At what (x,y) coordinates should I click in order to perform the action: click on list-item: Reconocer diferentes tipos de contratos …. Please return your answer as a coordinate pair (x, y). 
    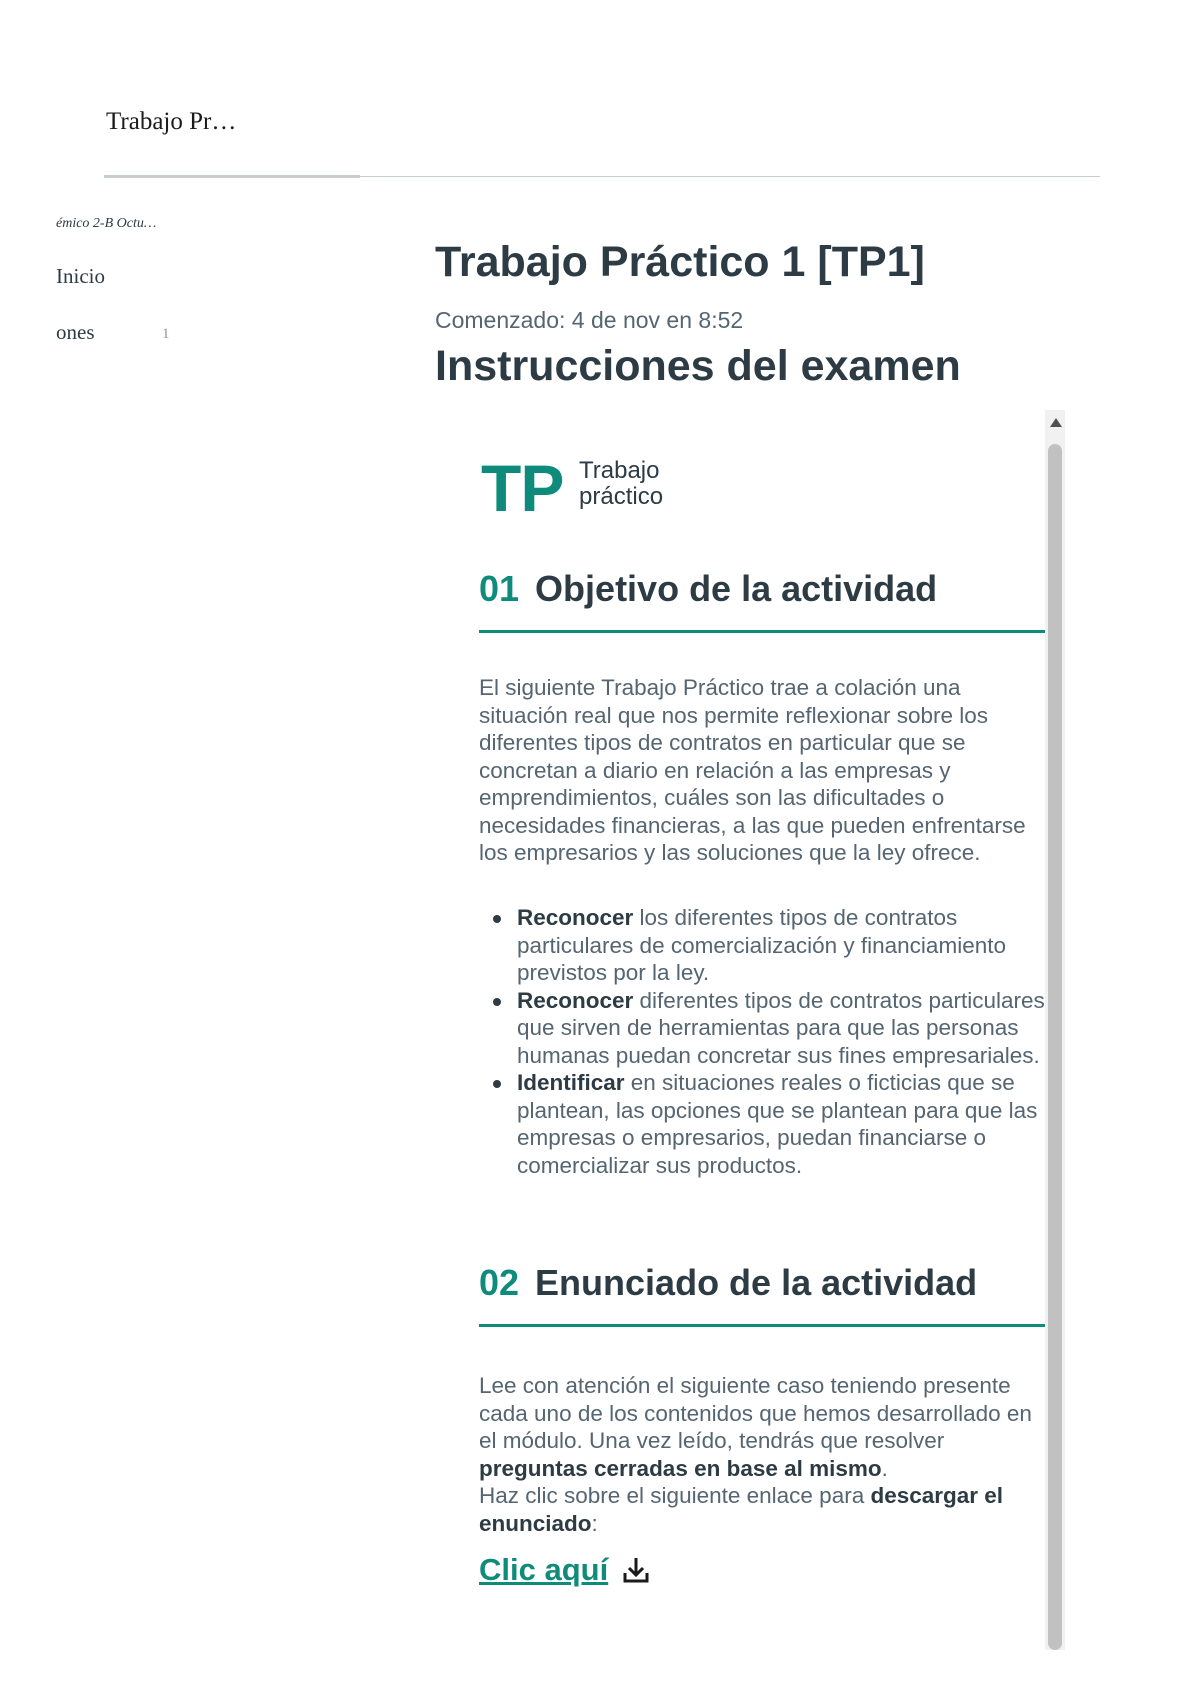
    Looking at the image, I should click on (762, 1028).